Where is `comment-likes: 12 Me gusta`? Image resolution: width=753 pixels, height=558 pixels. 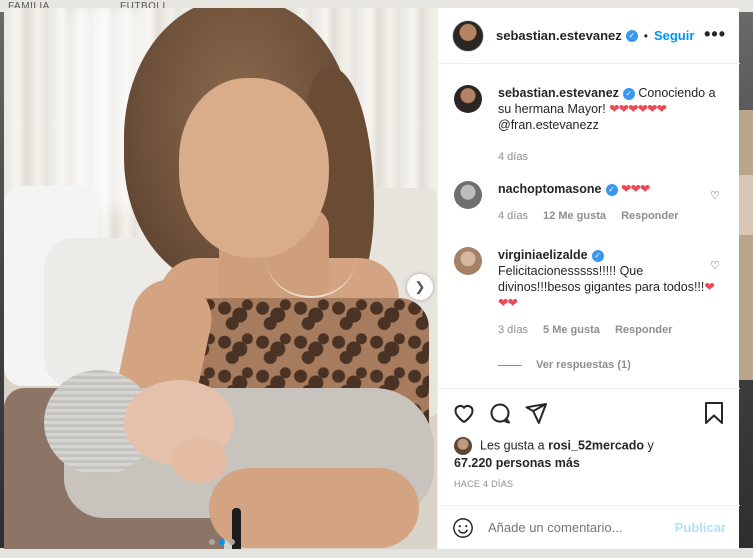
comment-likes: 12 Me gusta is located at coordinates (574, 216).